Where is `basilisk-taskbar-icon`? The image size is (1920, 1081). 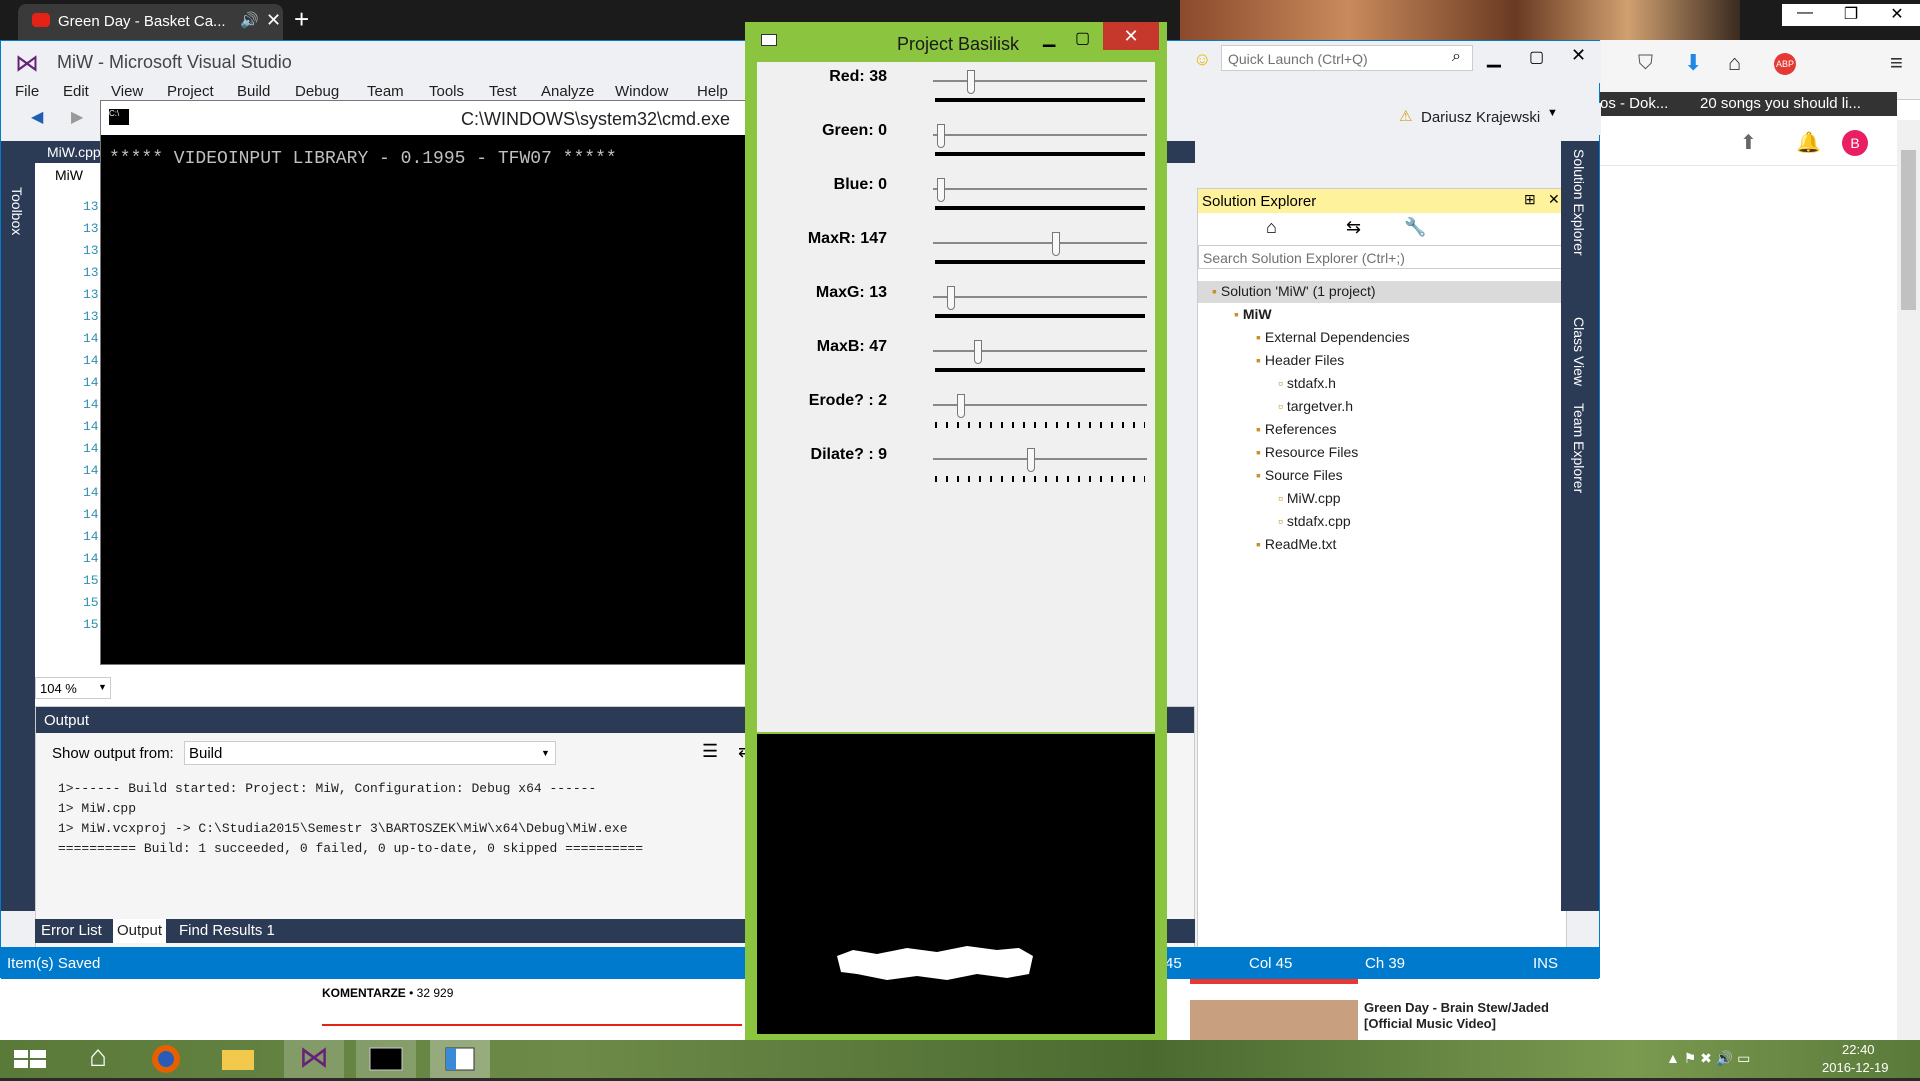 basilisk-taskbar-icon is located at coordinates (460, 1059).